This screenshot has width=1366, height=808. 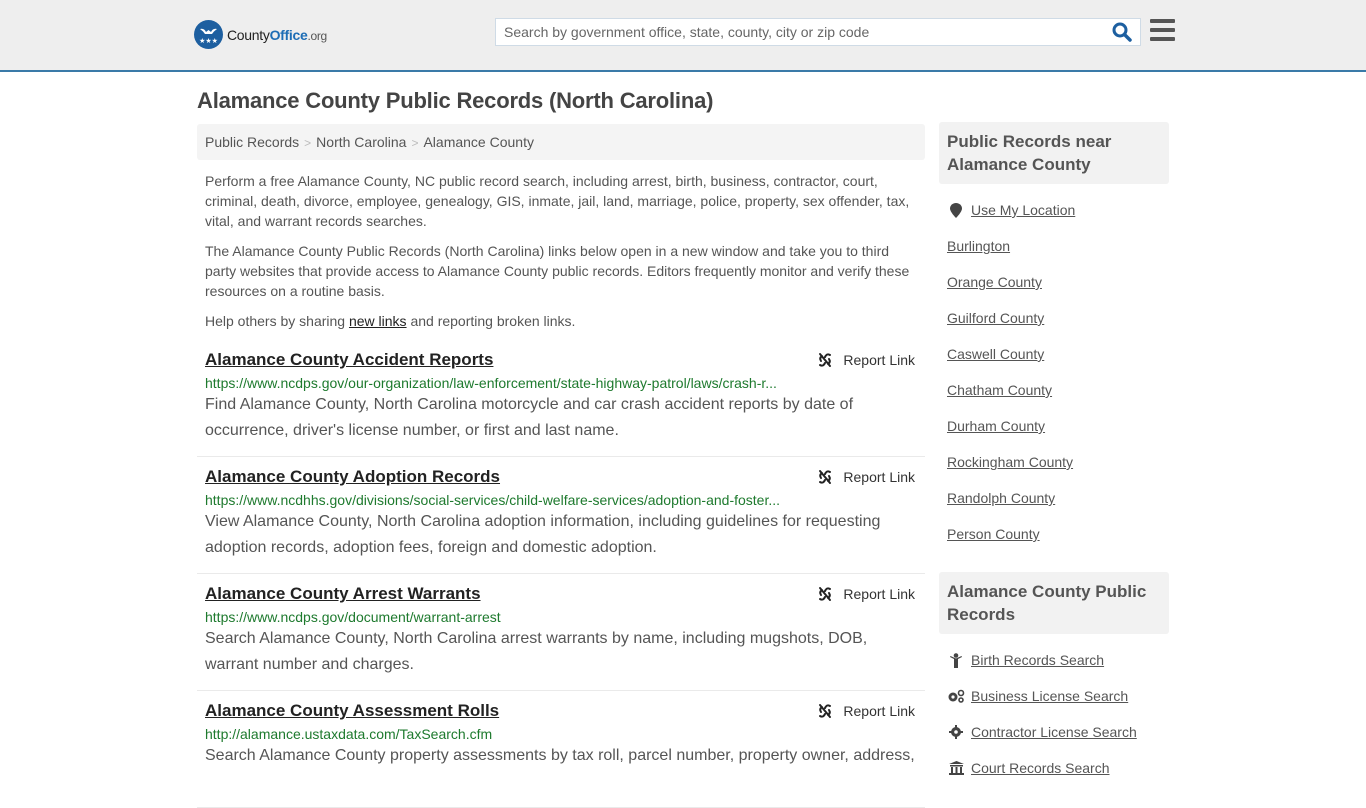 I want to click on eagle-logo-icon: ★★★, so click(x=208, y=34).